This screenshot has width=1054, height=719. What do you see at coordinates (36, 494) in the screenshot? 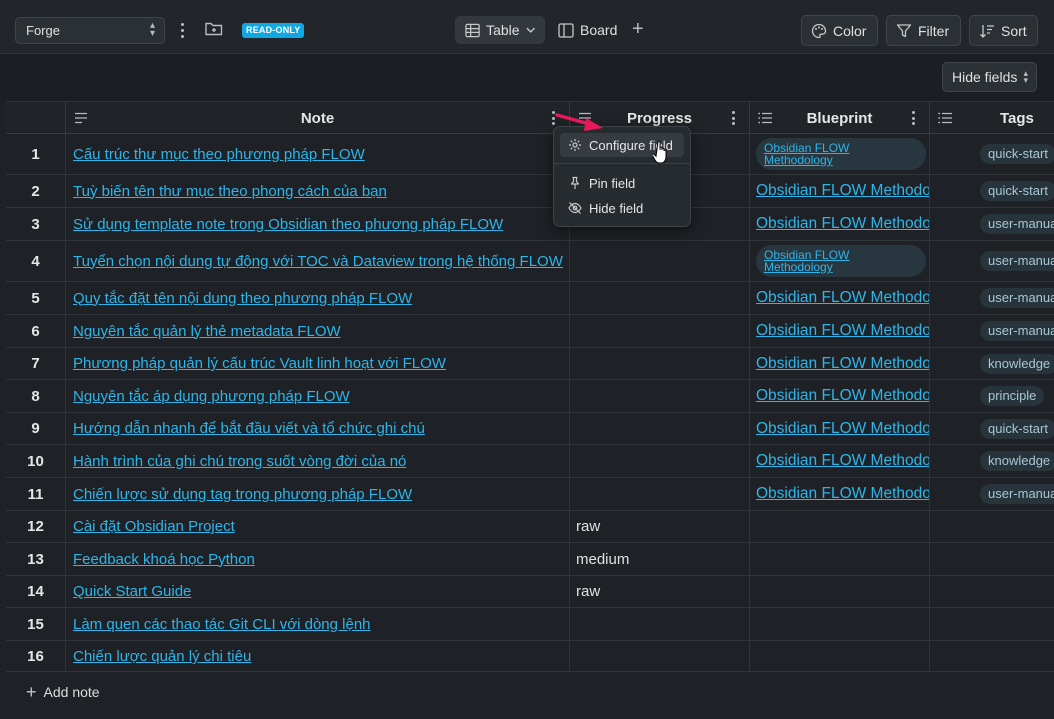
I see `row-number: 11` at bounding box center [36, 494].